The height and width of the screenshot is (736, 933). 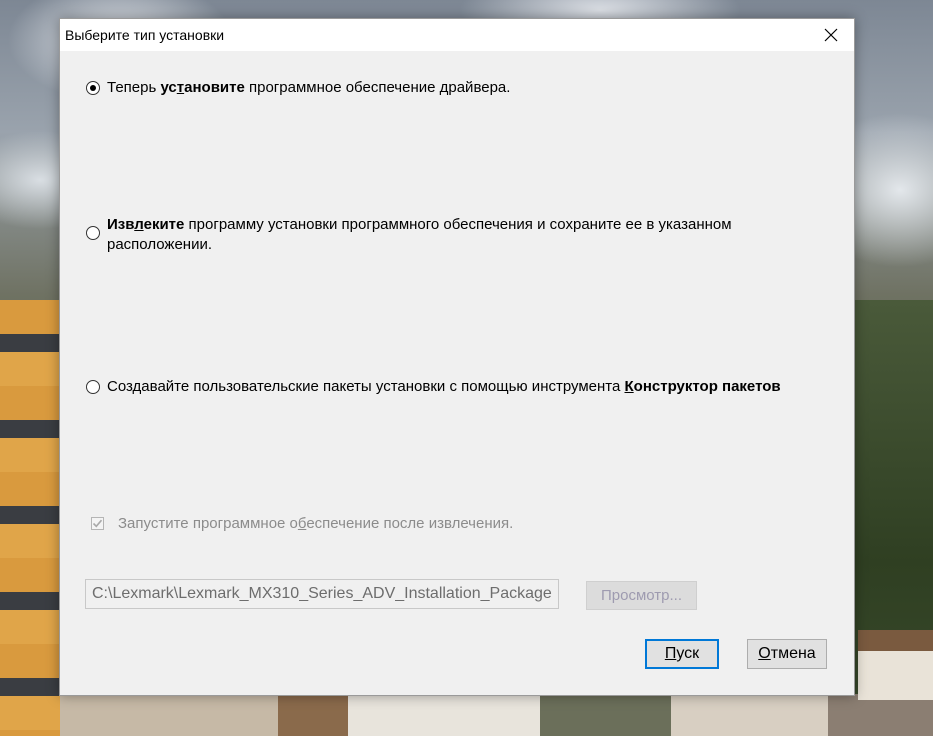 I want to click on run-after-extract-checkbox, so click(x=97, y=523).